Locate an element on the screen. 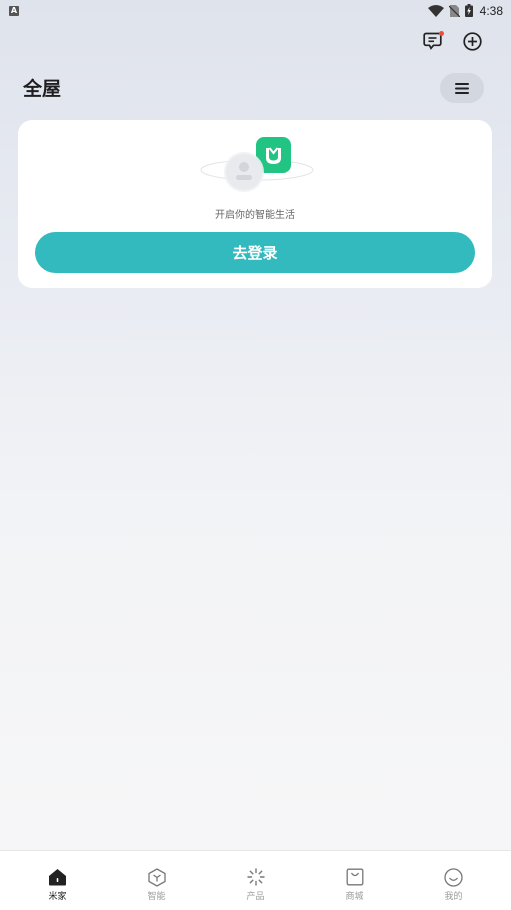  status-time: 4:38 is located at coordinates (491, 11).